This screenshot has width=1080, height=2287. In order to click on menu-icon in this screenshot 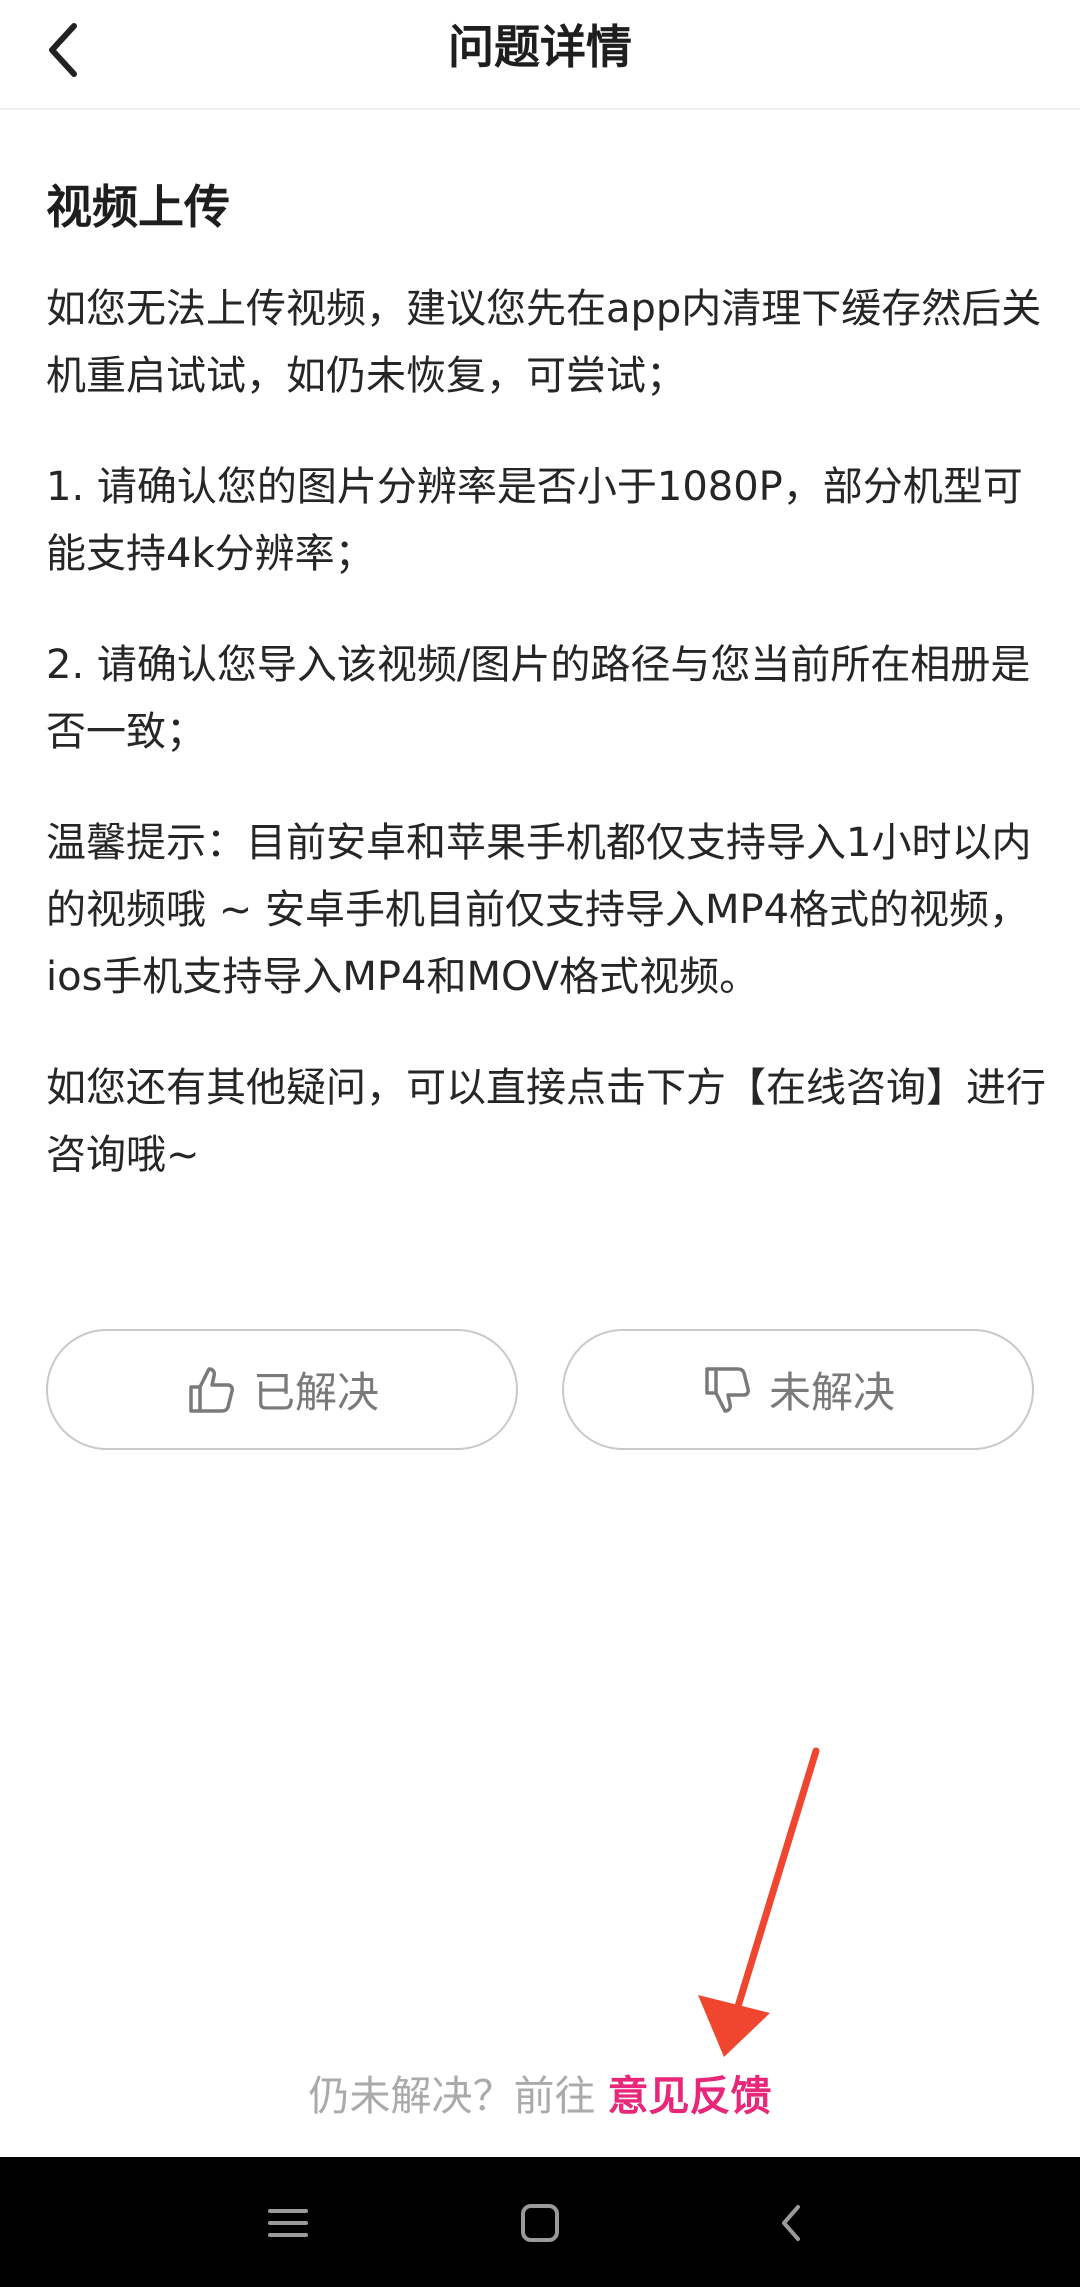, I will do `click(288, 2223)`.